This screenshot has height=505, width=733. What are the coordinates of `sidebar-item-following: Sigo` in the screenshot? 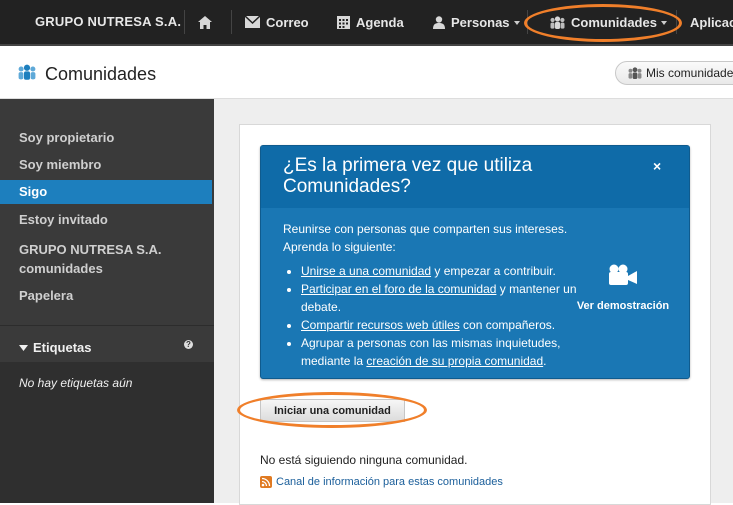 It's located at (106, 192).